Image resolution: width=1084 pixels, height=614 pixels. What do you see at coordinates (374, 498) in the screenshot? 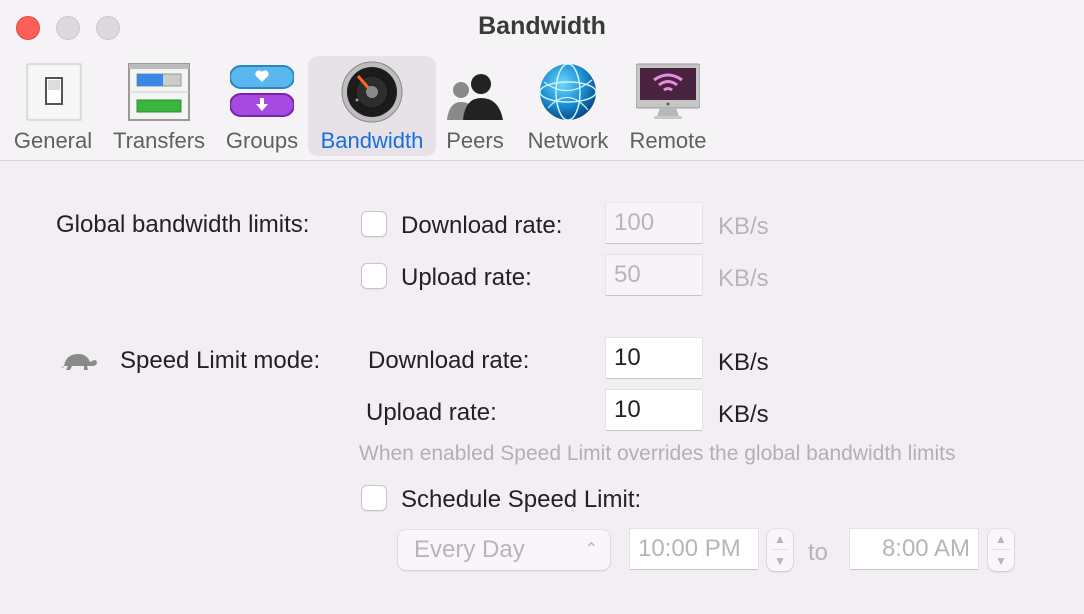
I see `schedule-speed-limit-checkbox` at bounding box center [374, 498].